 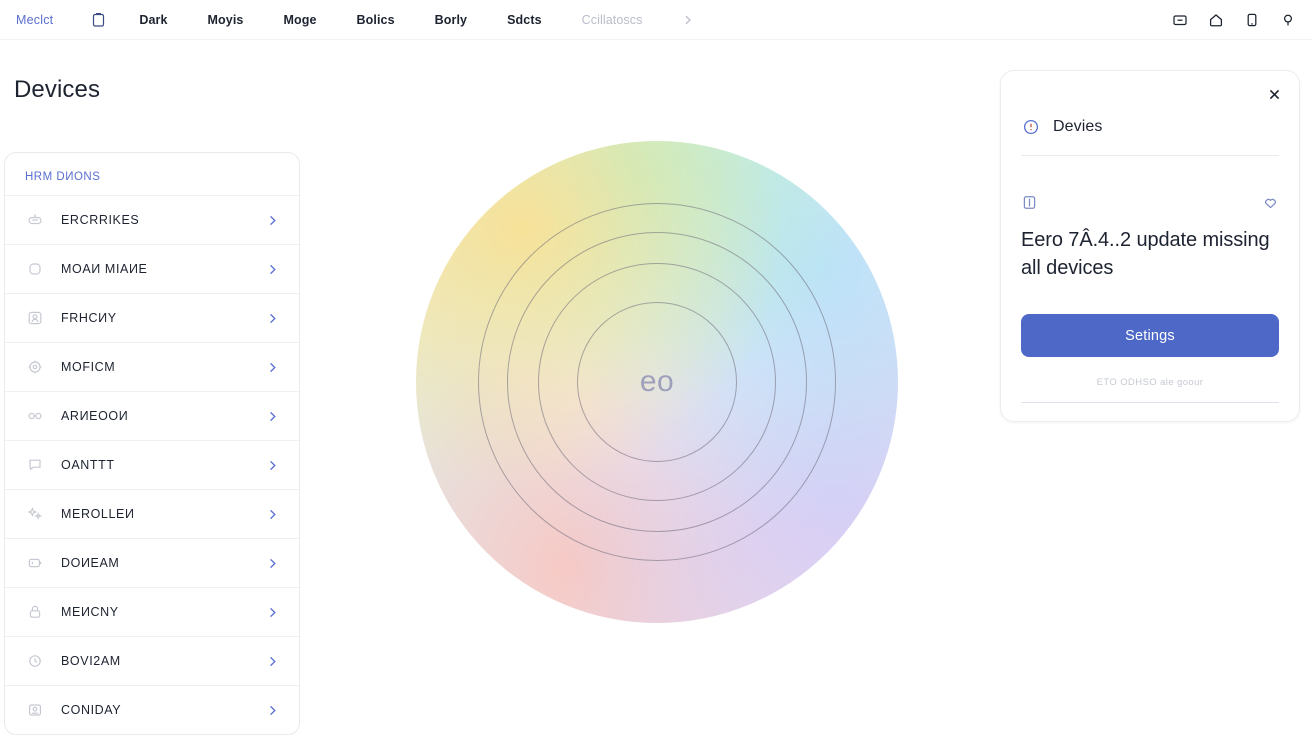 What do you see at coordinates (88, 465) in the screenshot?
I see `list-item-label: OANTTT` at bounding box center [88, 465].